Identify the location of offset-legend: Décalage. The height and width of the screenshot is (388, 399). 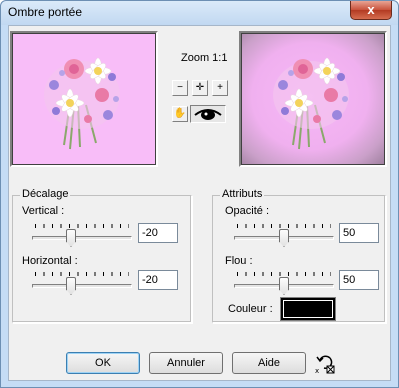
(45, 194).